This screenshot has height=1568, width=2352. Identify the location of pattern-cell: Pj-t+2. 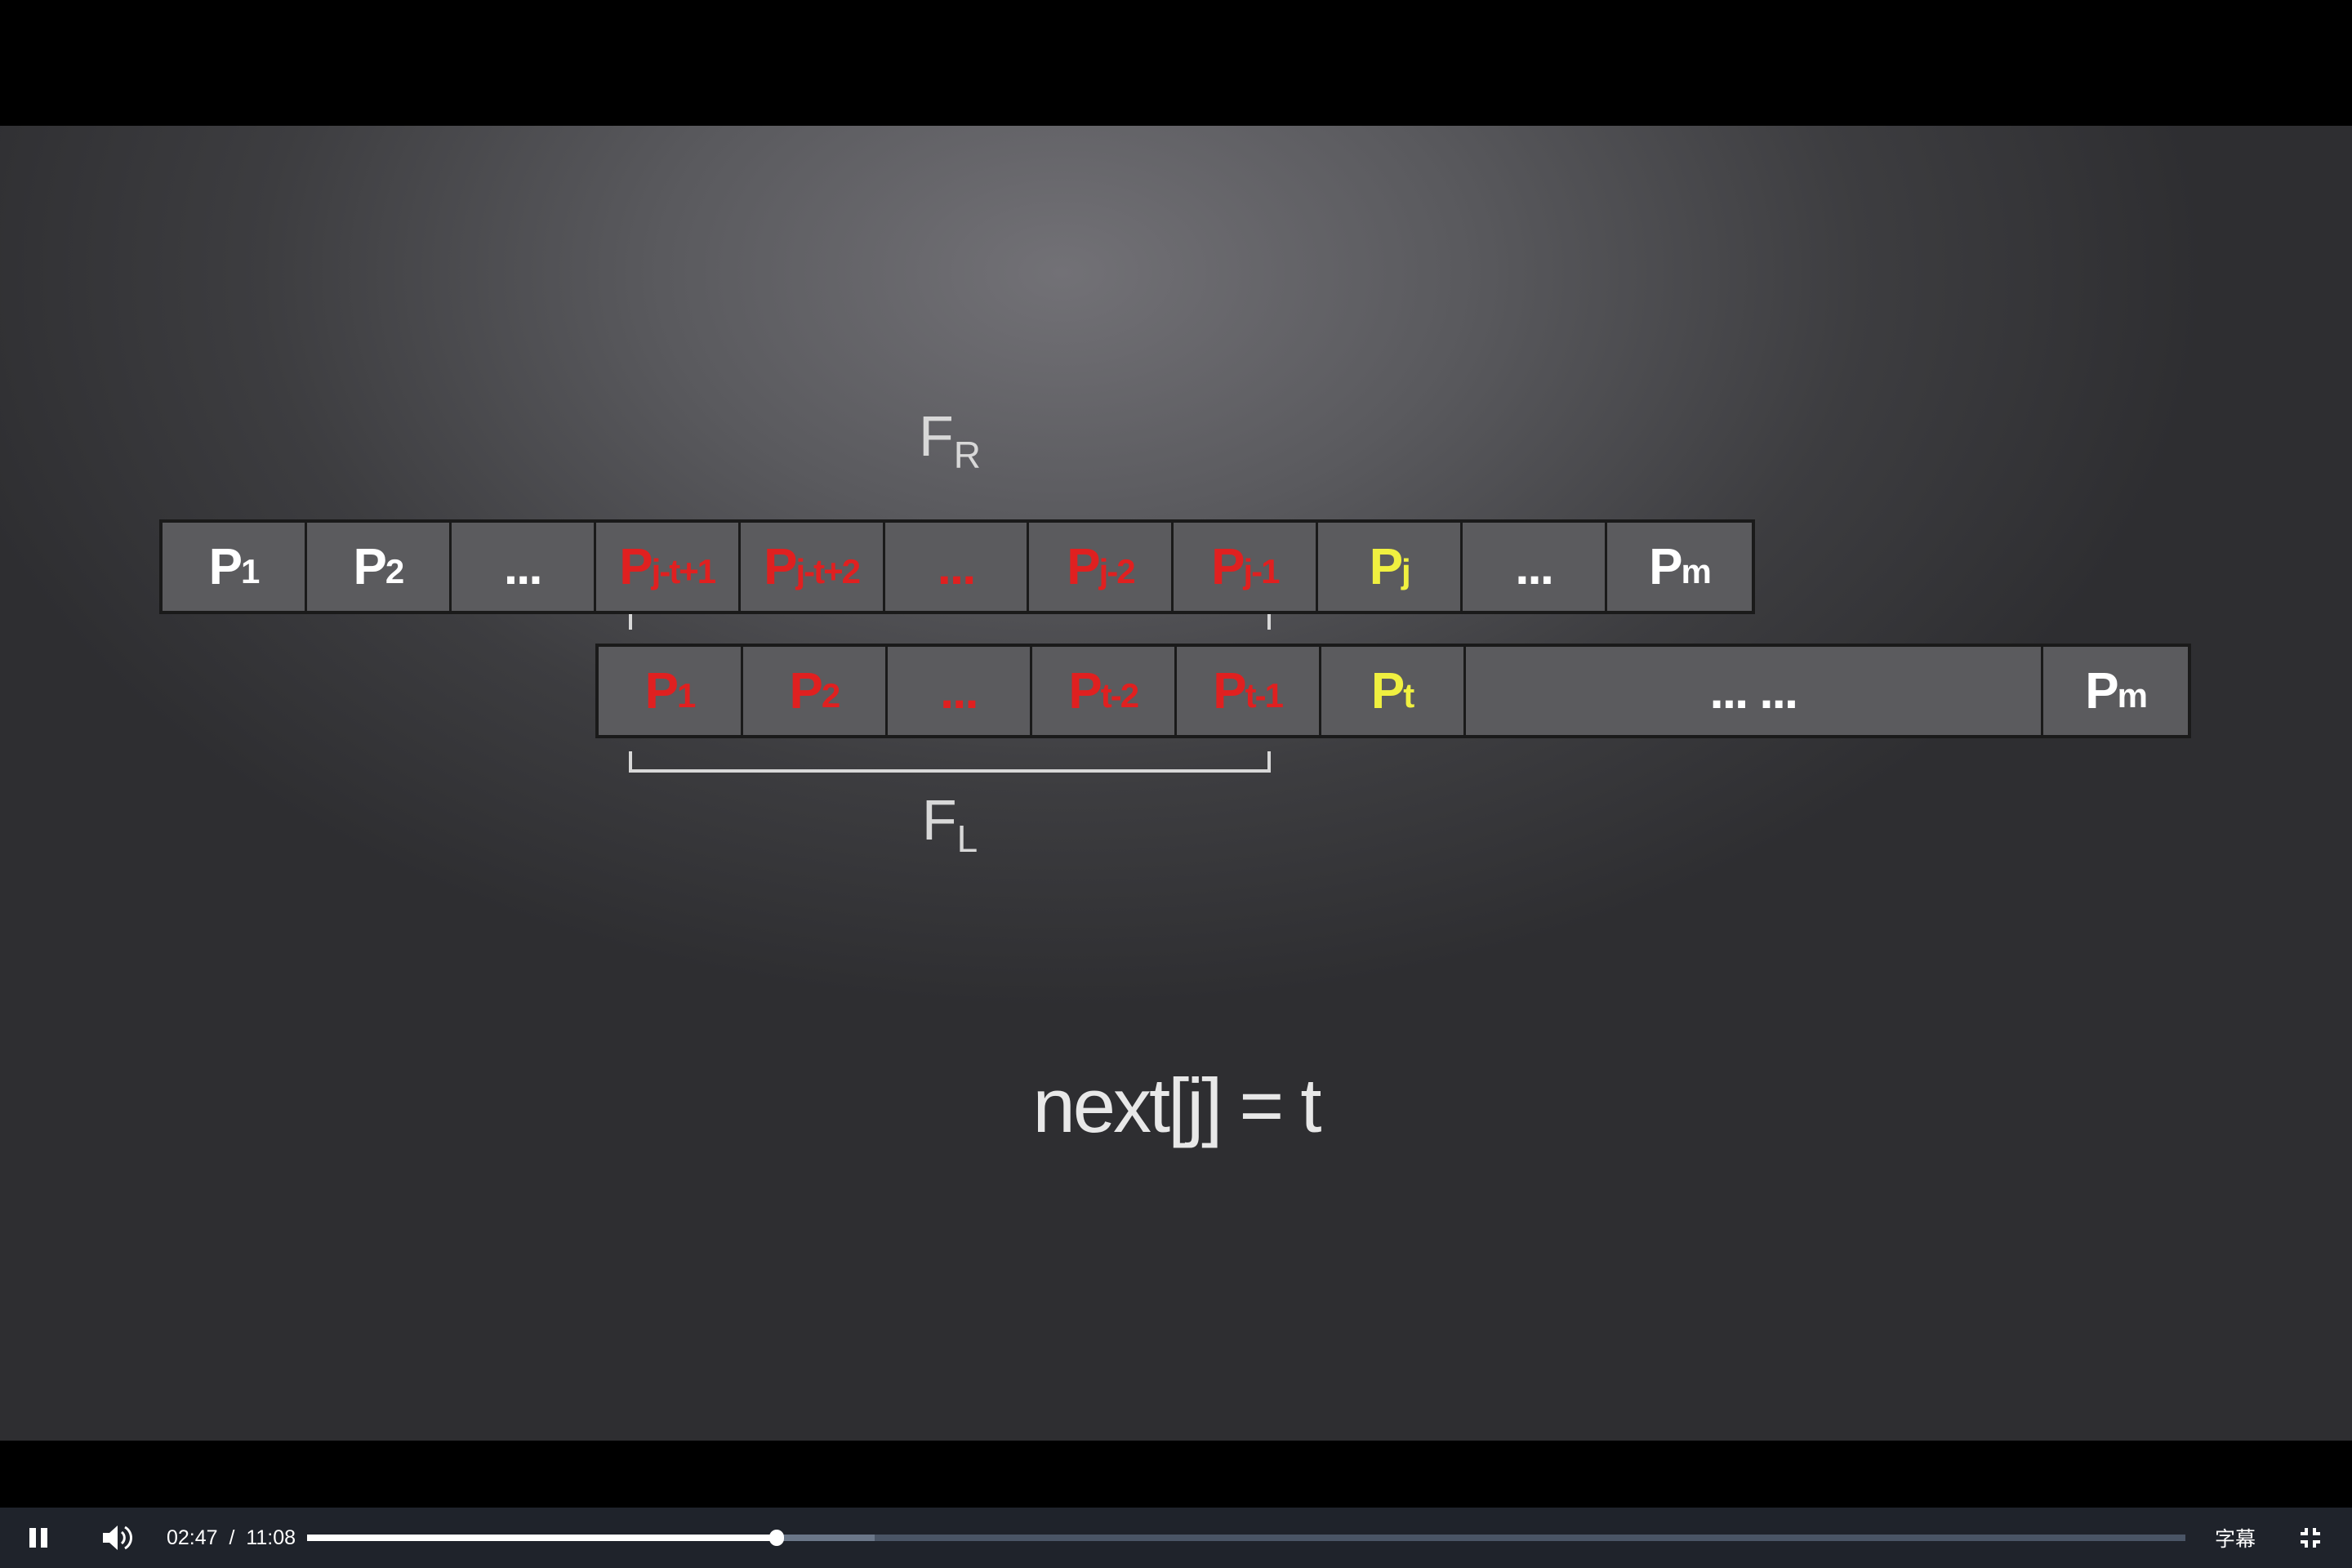
(813, 567).